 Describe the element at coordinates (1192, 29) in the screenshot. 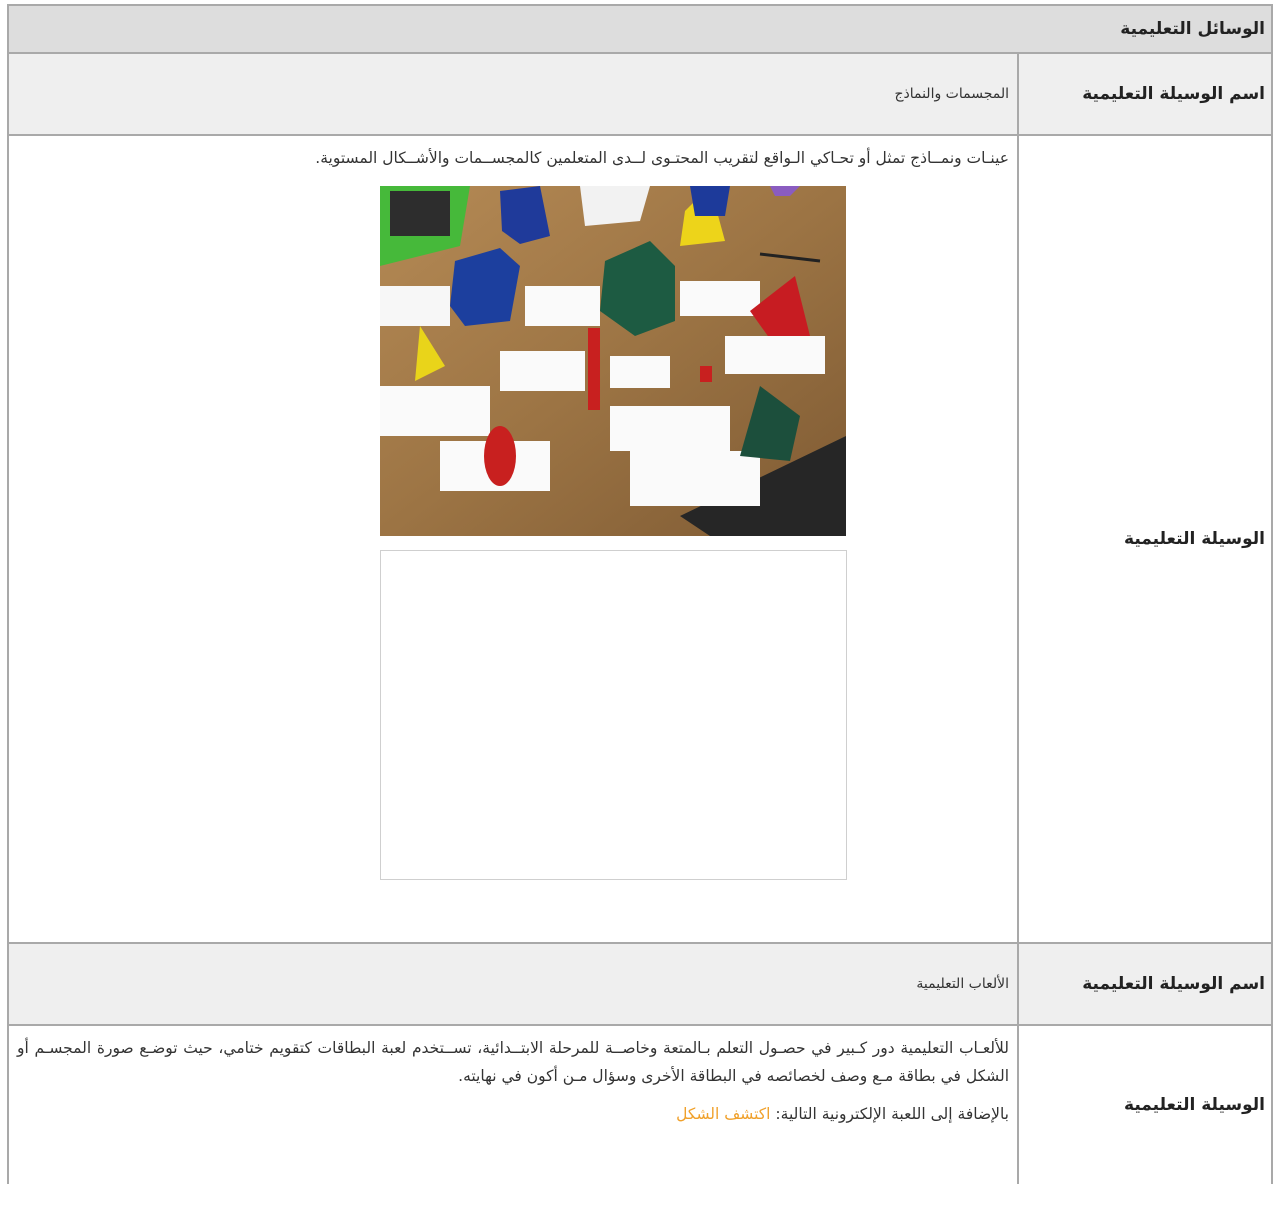

I see `table-title: الوسائل التعليمية` at that location.